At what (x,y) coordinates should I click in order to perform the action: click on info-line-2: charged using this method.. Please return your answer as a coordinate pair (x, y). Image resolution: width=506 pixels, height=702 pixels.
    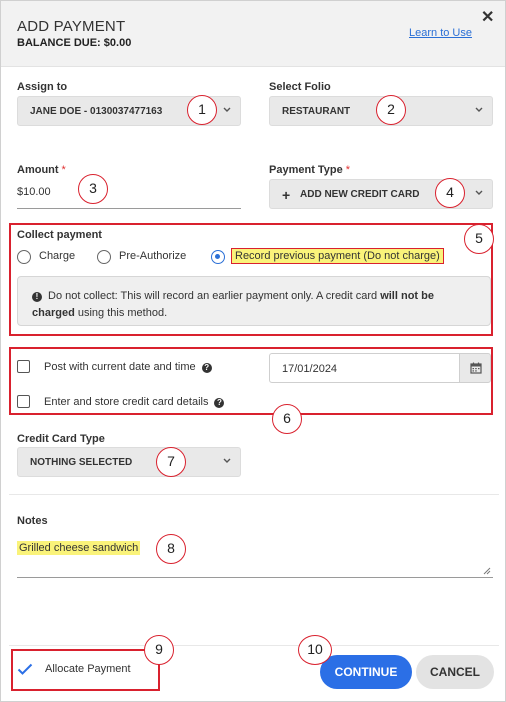
    Looking at the image, I should click on (99, 313).